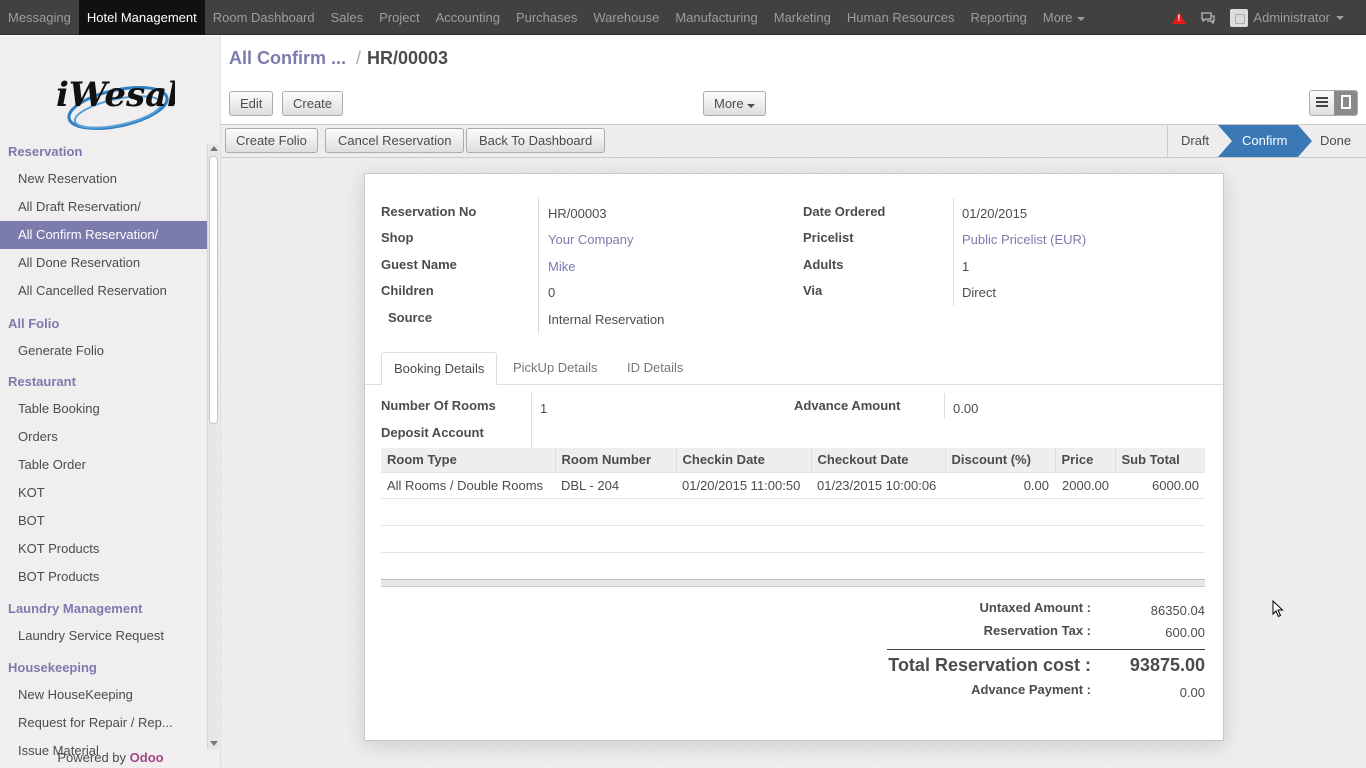 The height and width of the screenshot is (768, 1366). I want to click on chevron-down-icon, so click(750, 106).